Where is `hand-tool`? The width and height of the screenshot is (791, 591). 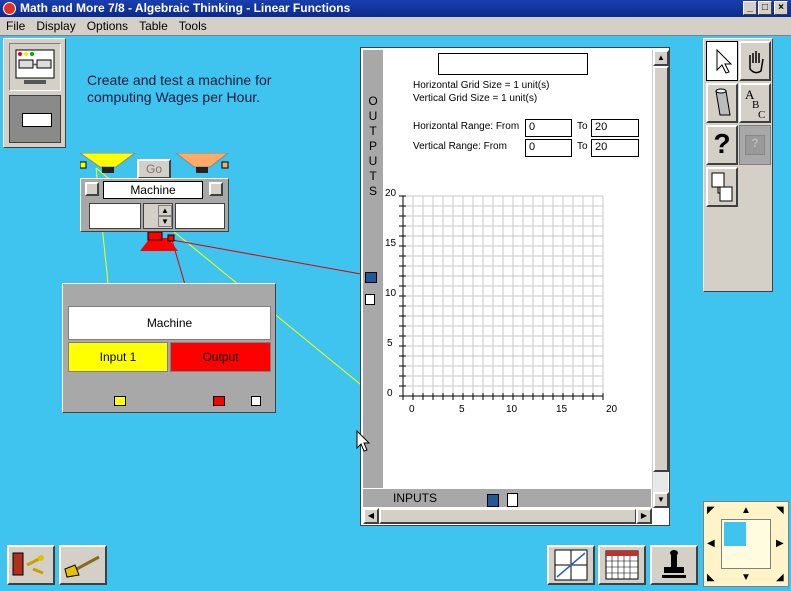
hand-tool is located at coordinates (755, 61).